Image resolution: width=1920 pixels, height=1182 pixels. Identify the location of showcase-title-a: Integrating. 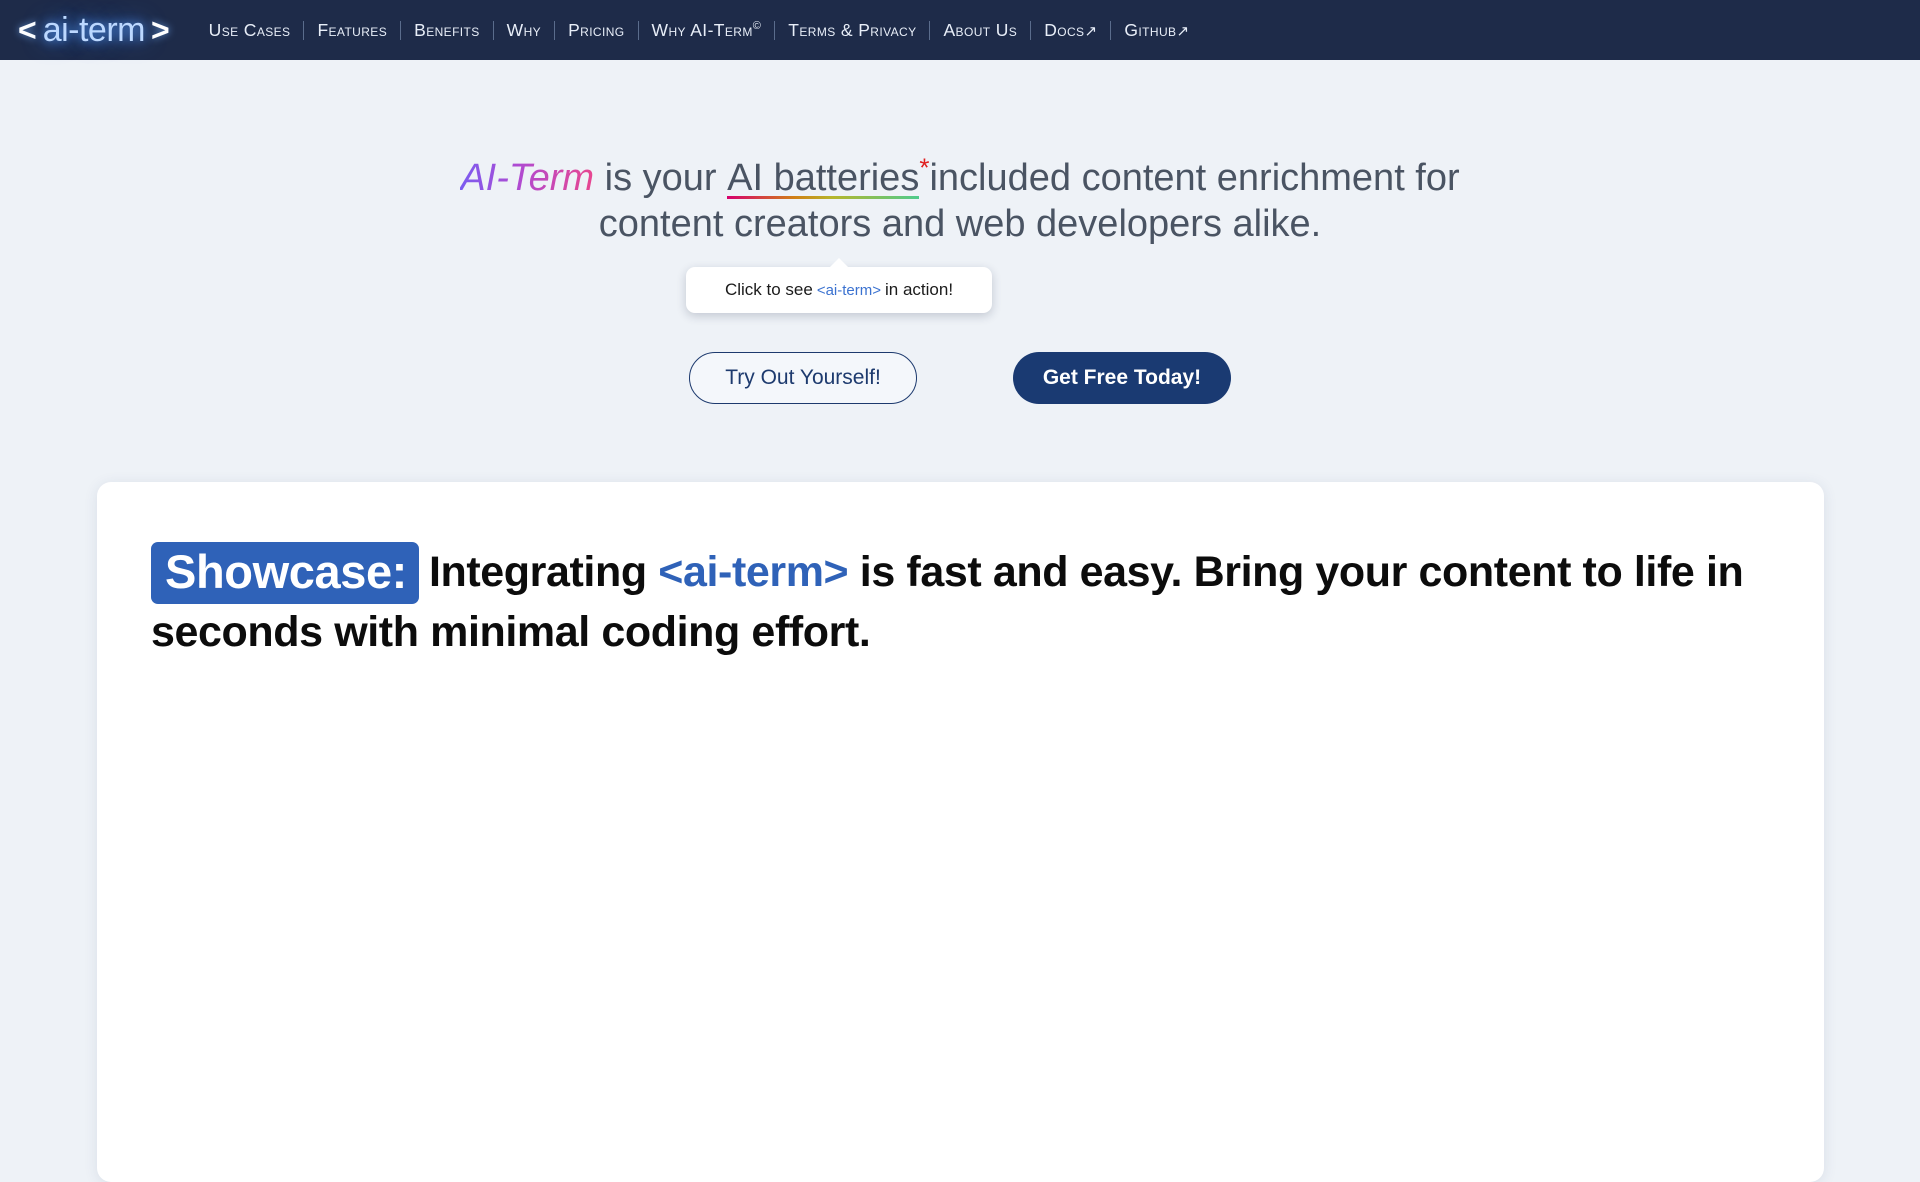
(543, 572).